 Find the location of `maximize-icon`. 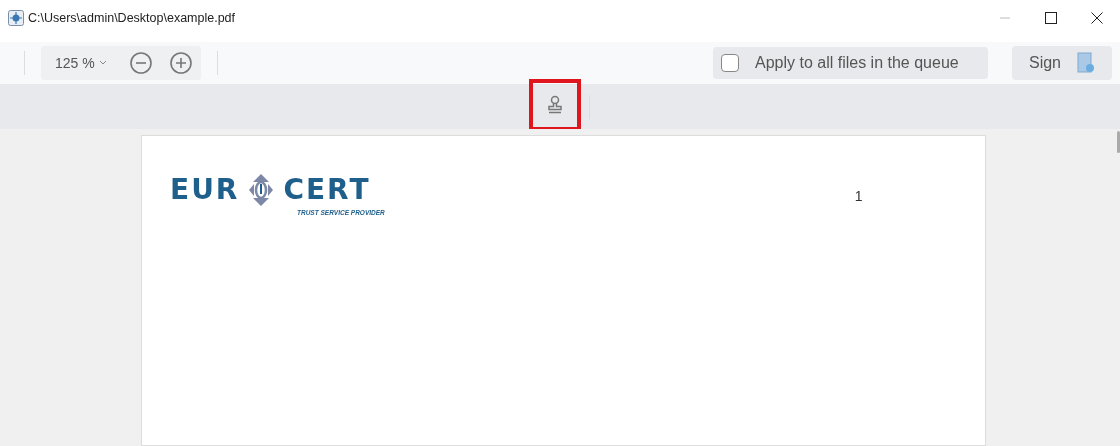

maximize-icon is located at coordinates (1051, 18).